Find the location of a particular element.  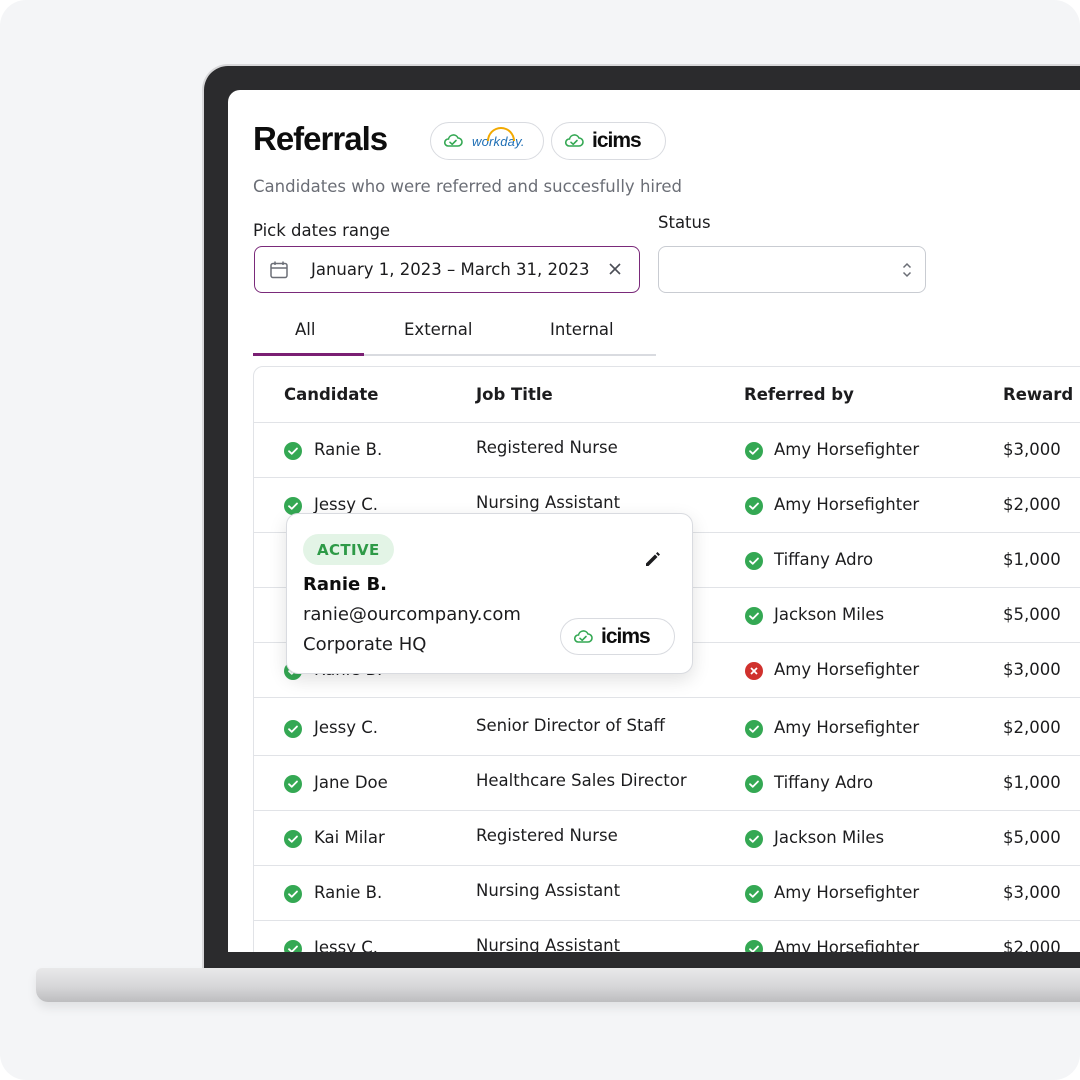

workday-logo: workday. is located at coordinates (498, 137).